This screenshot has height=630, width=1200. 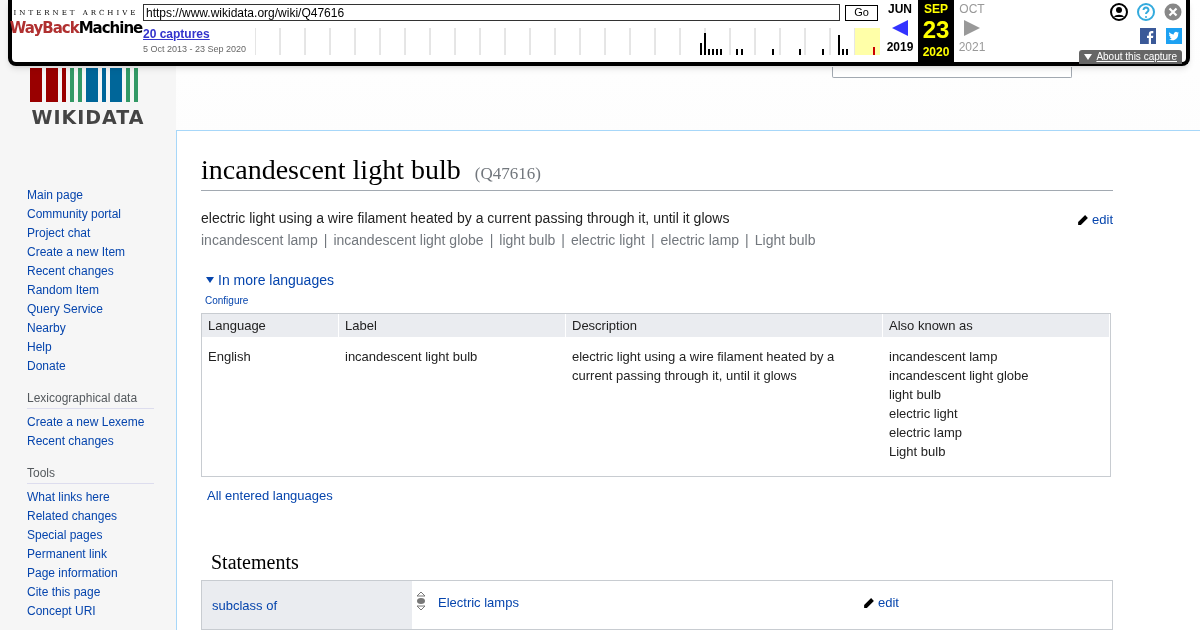 I want to click on facebook-icon, so click(x=1148, y=36).